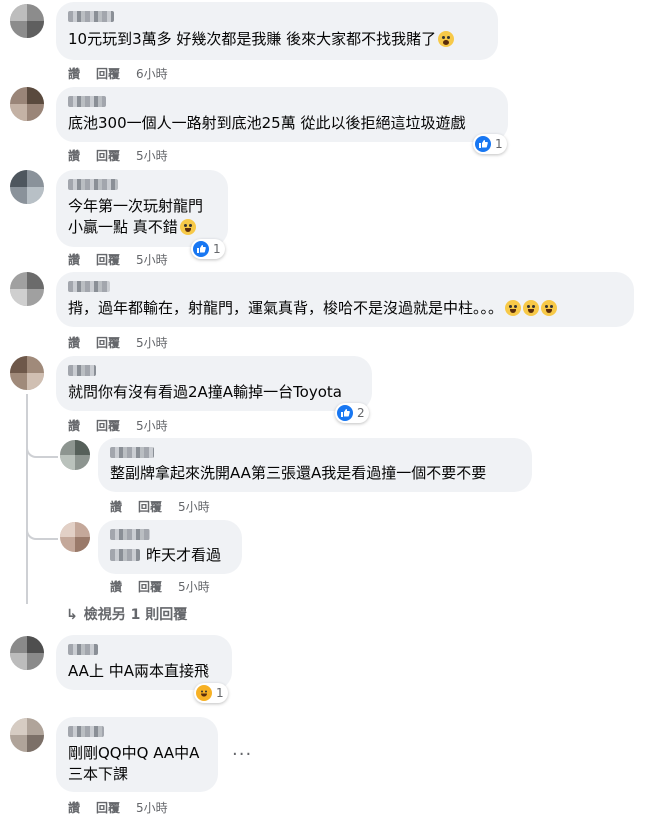 The height and width of the screenshot is (819, 652). I want to click on comment-text: 今年第一次玩射龍門 小贏一點 真不錯, so click(136, 216).